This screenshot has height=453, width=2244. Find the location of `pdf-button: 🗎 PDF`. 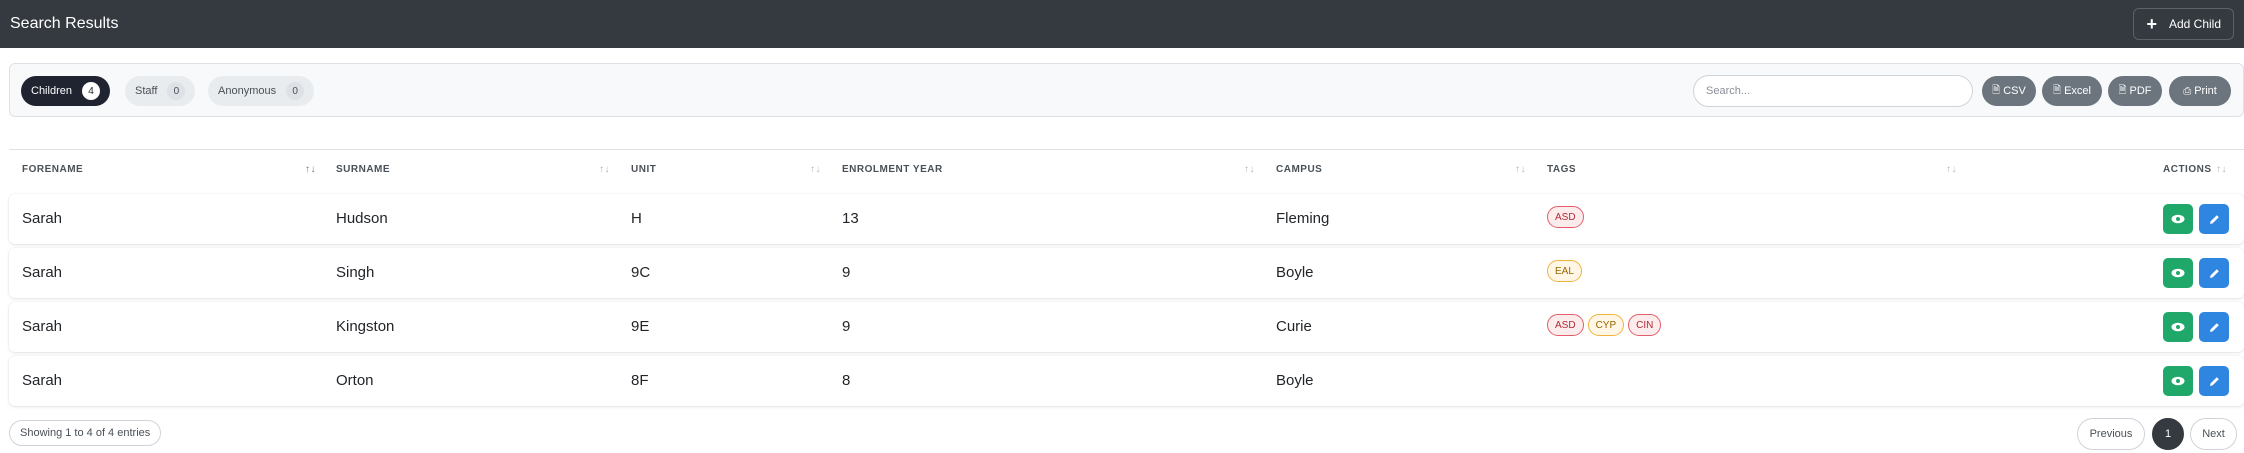

pdf-button: 🗎 PDF is located at coordinates (2135, 91).